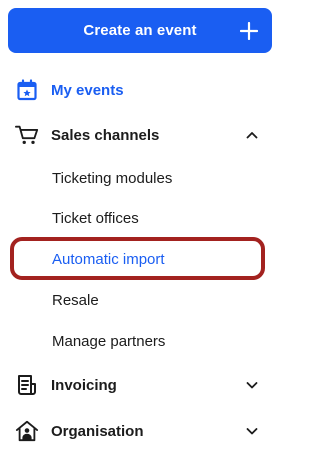 The width and height of the screenshot is (320, 453). What do you see at coordinates (108, 341) in the screenshot?
I see `sub-item-manage-partners: Manage partners` at bounding box center [108, 341].